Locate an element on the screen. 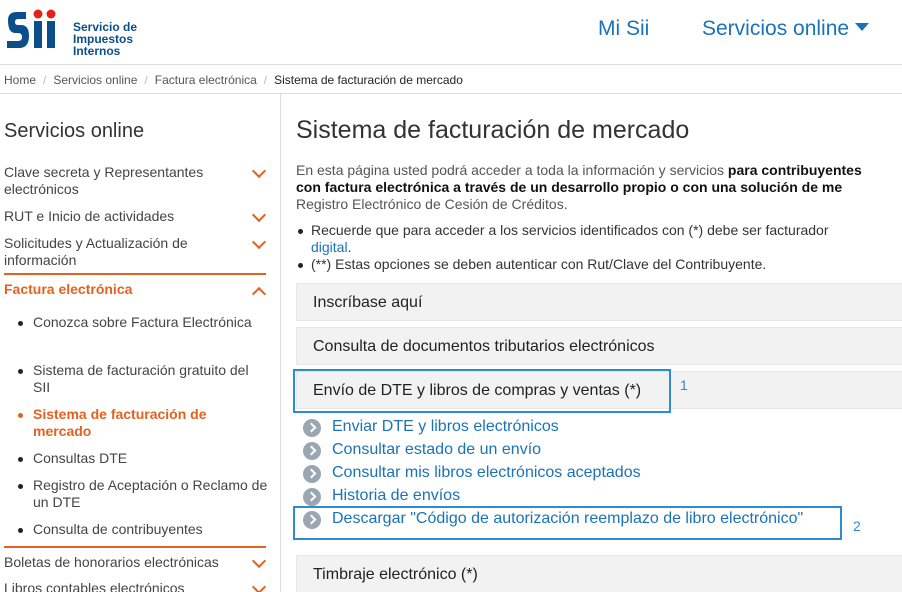 This screenshot has width=902, height=592. sii-logo-mark is located at coordinates (31, 28).